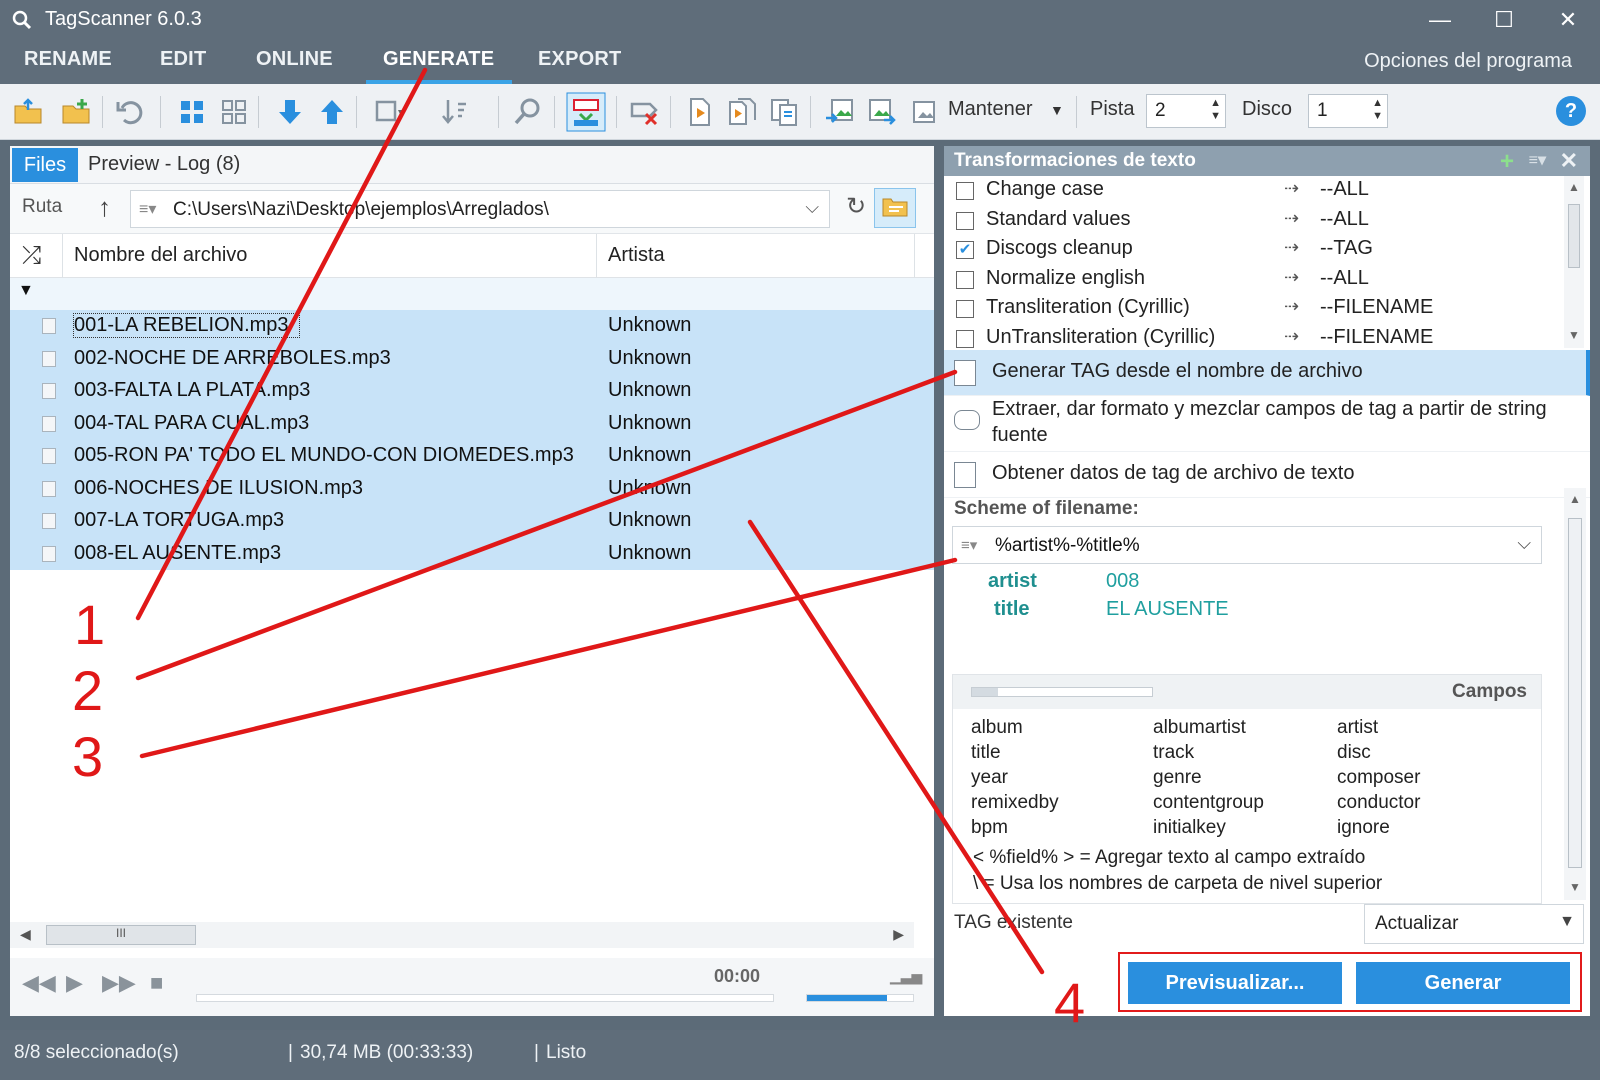  What do you see at coordinates (965, 250) in the screenshot?
I see `checkbox: ✔` at bounding box center [965, 250].